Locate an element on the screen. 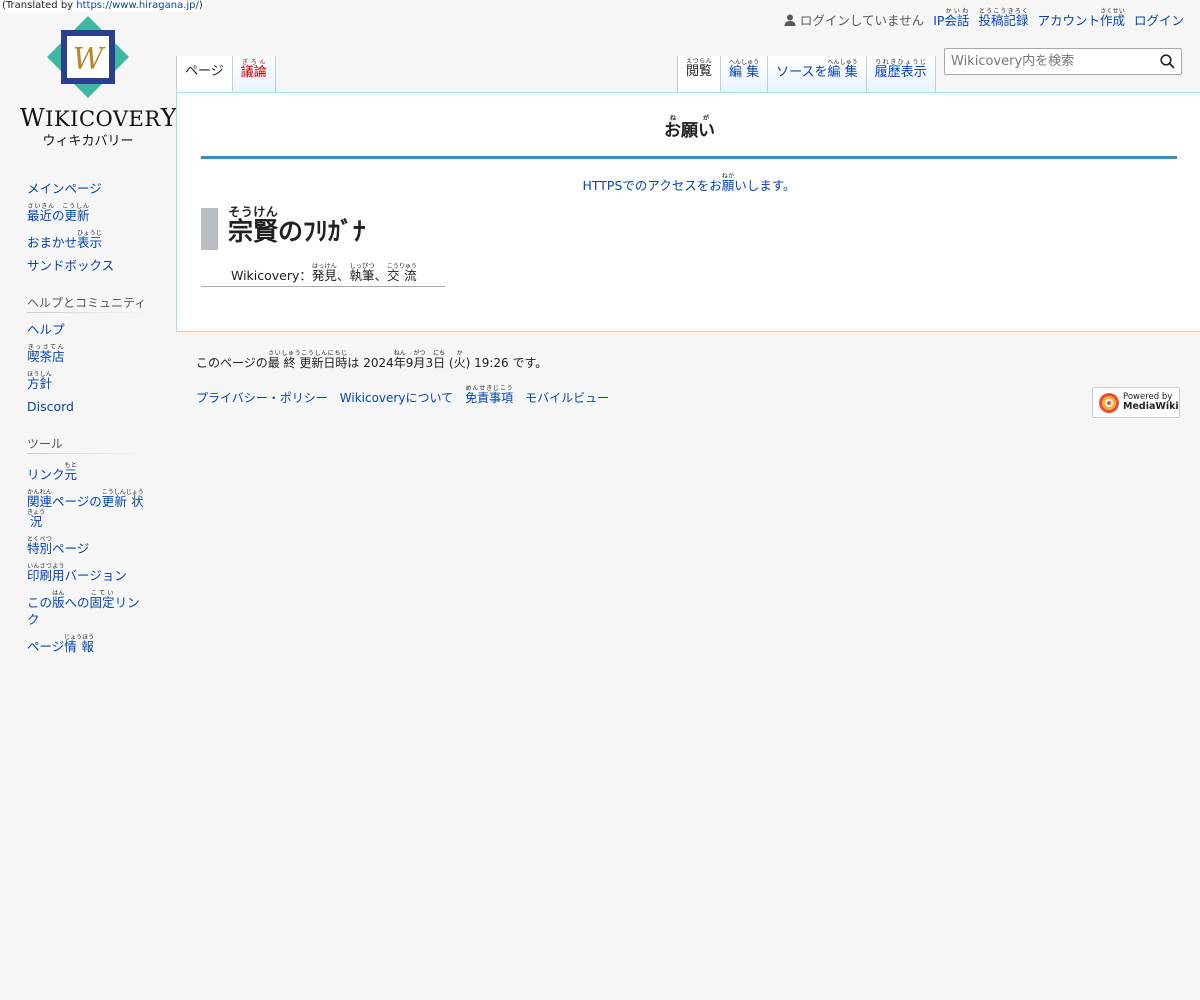 The image size is (1200, 1000). powered-by-text: Powered by MediaWiki is located at coordinates (1151, 402).